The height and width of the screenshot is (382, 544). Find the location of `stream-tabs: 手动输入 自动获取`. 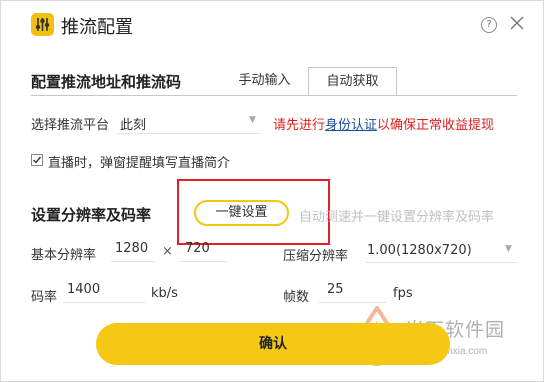

stream-tabs: 手动输入 自动获取 is located at coordinates (309, 81).